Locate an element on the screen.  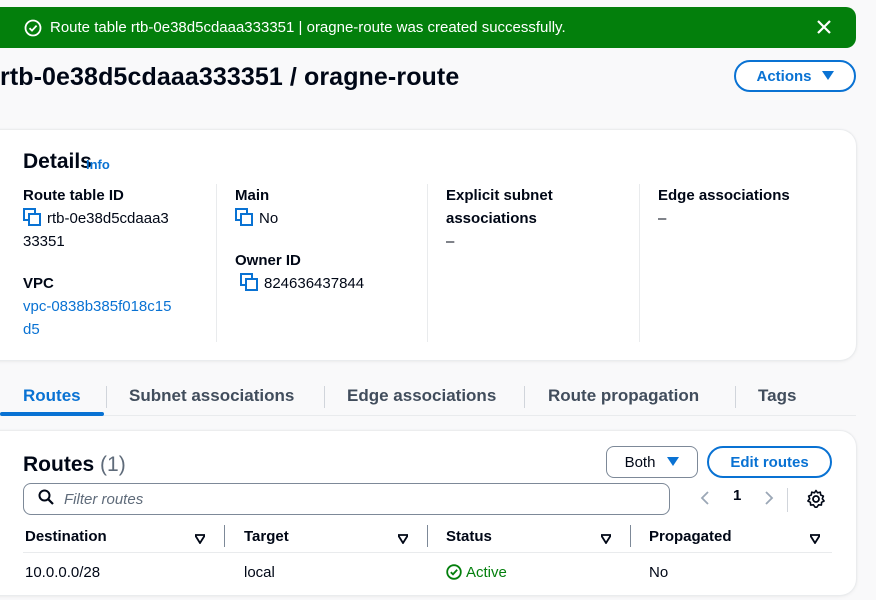
actions-button-label: Actions is located at coordinates (784, 76).